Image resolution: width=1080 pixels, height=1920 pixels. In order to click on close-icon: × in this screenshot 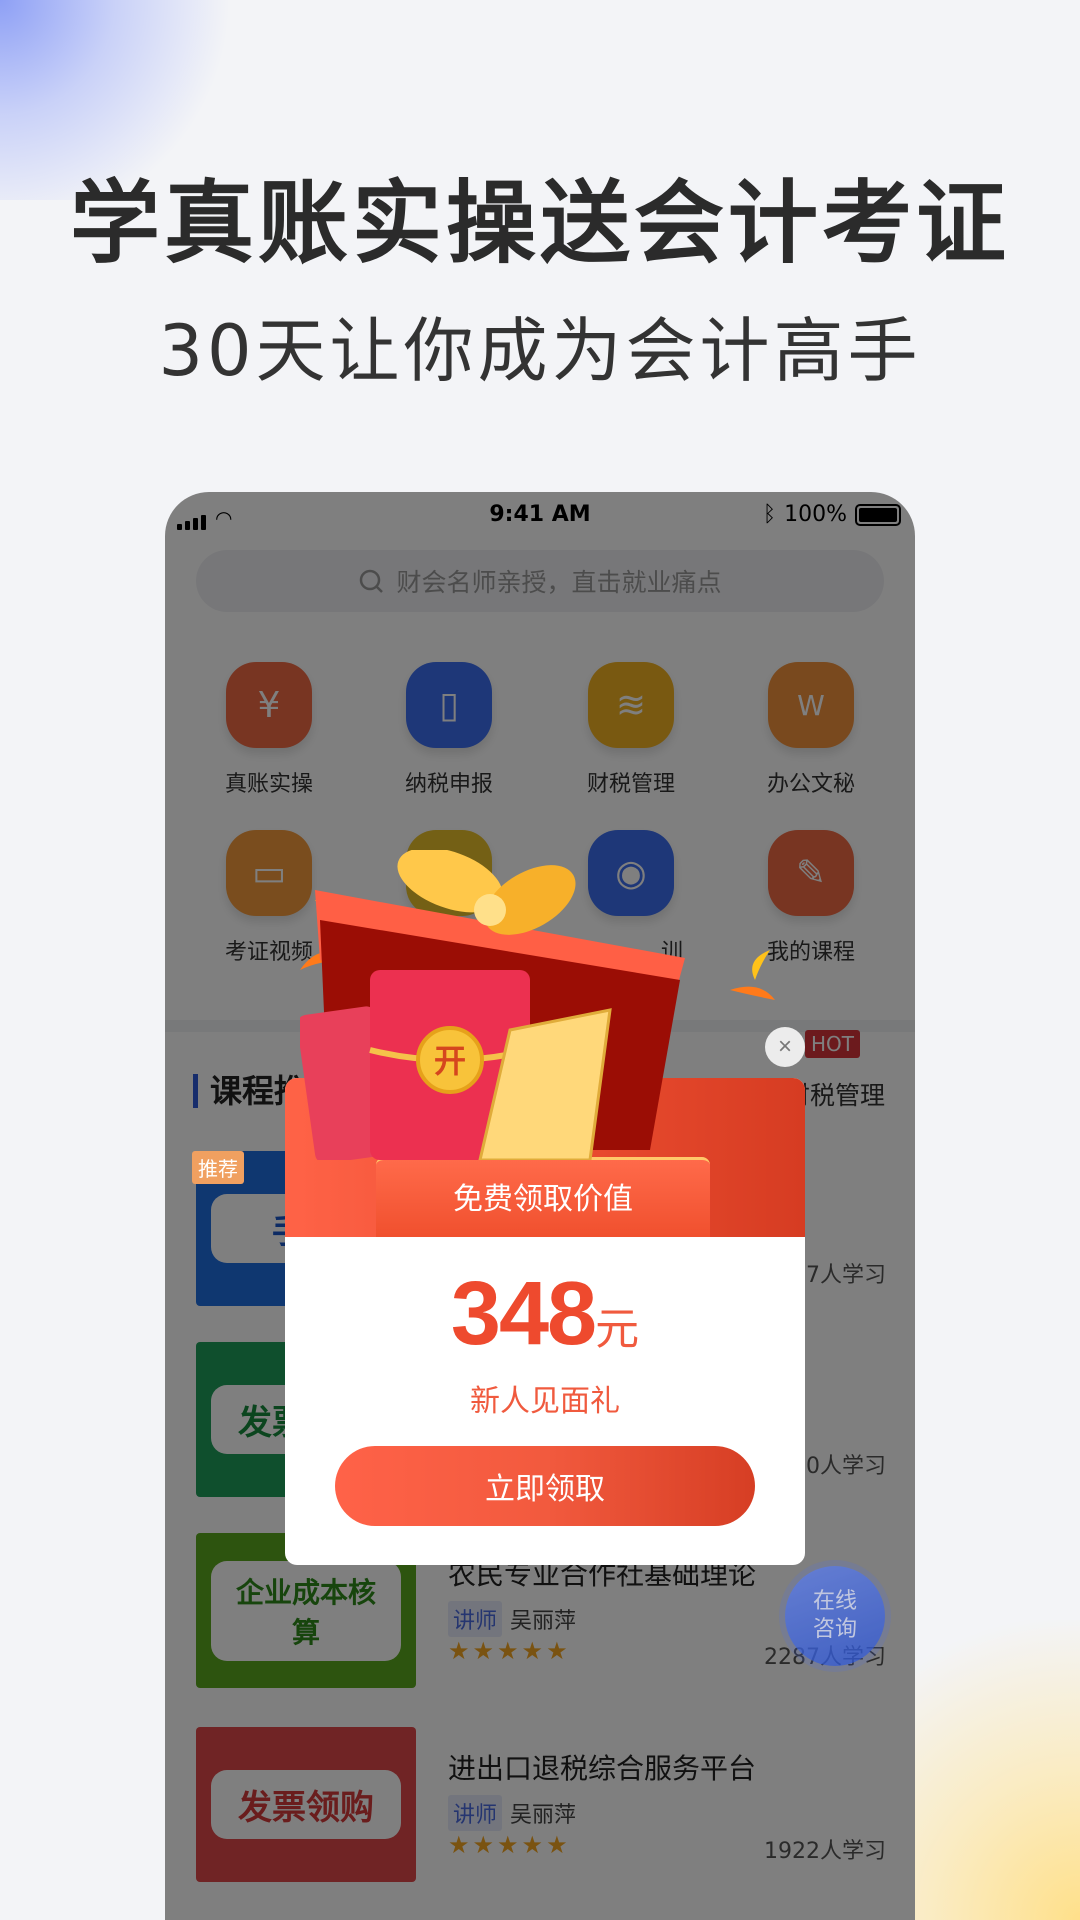, I will do `click(785, 1047)`.